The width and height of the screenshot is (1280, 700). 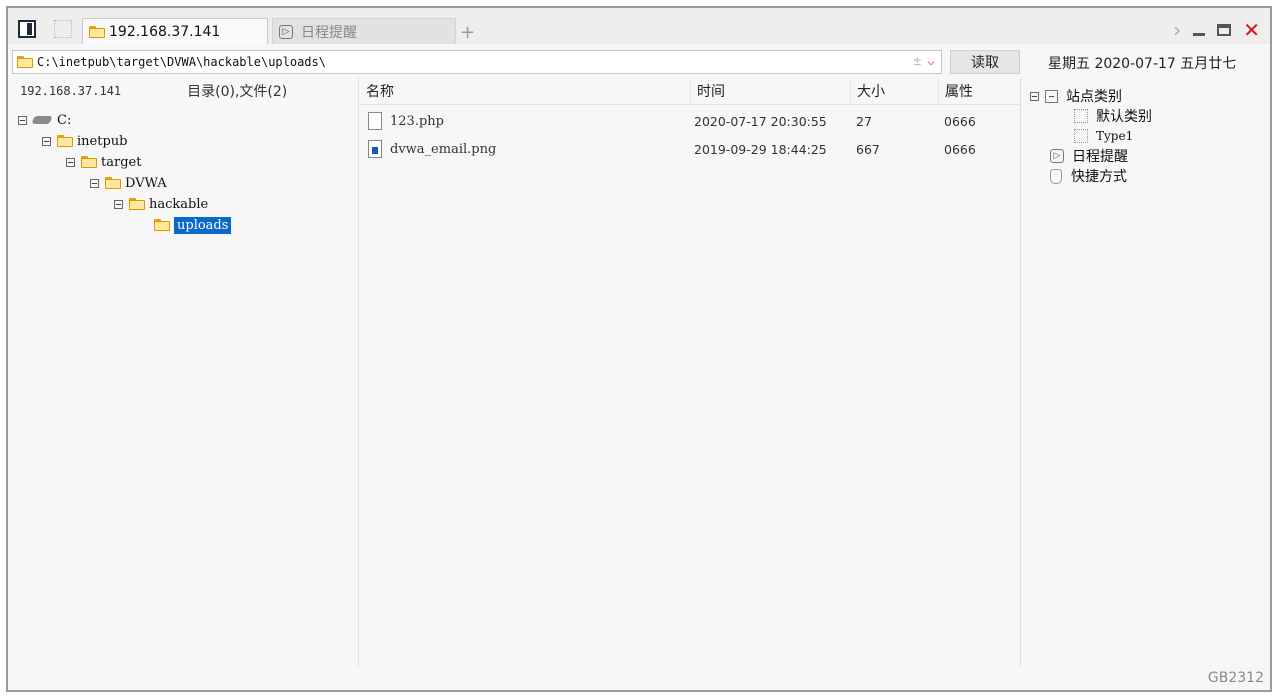 What do you see at coordinates (1142, 64) in the screenshot?
I see `date-display: 星期五 2020-07-17 五月廿七` at bounding box center [1142, 64].